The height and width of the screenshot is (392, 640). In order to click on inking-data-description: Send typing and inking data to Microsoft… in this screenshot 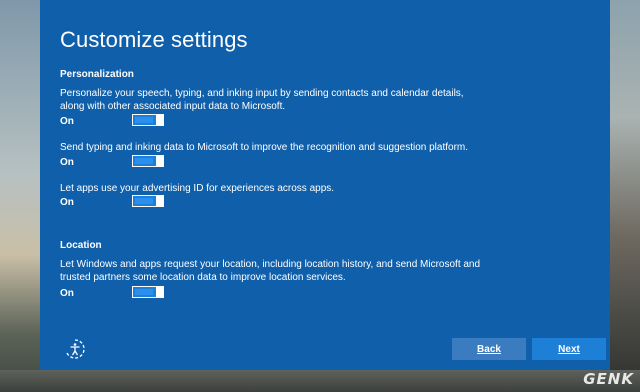, I will do `click(264, 147)`.